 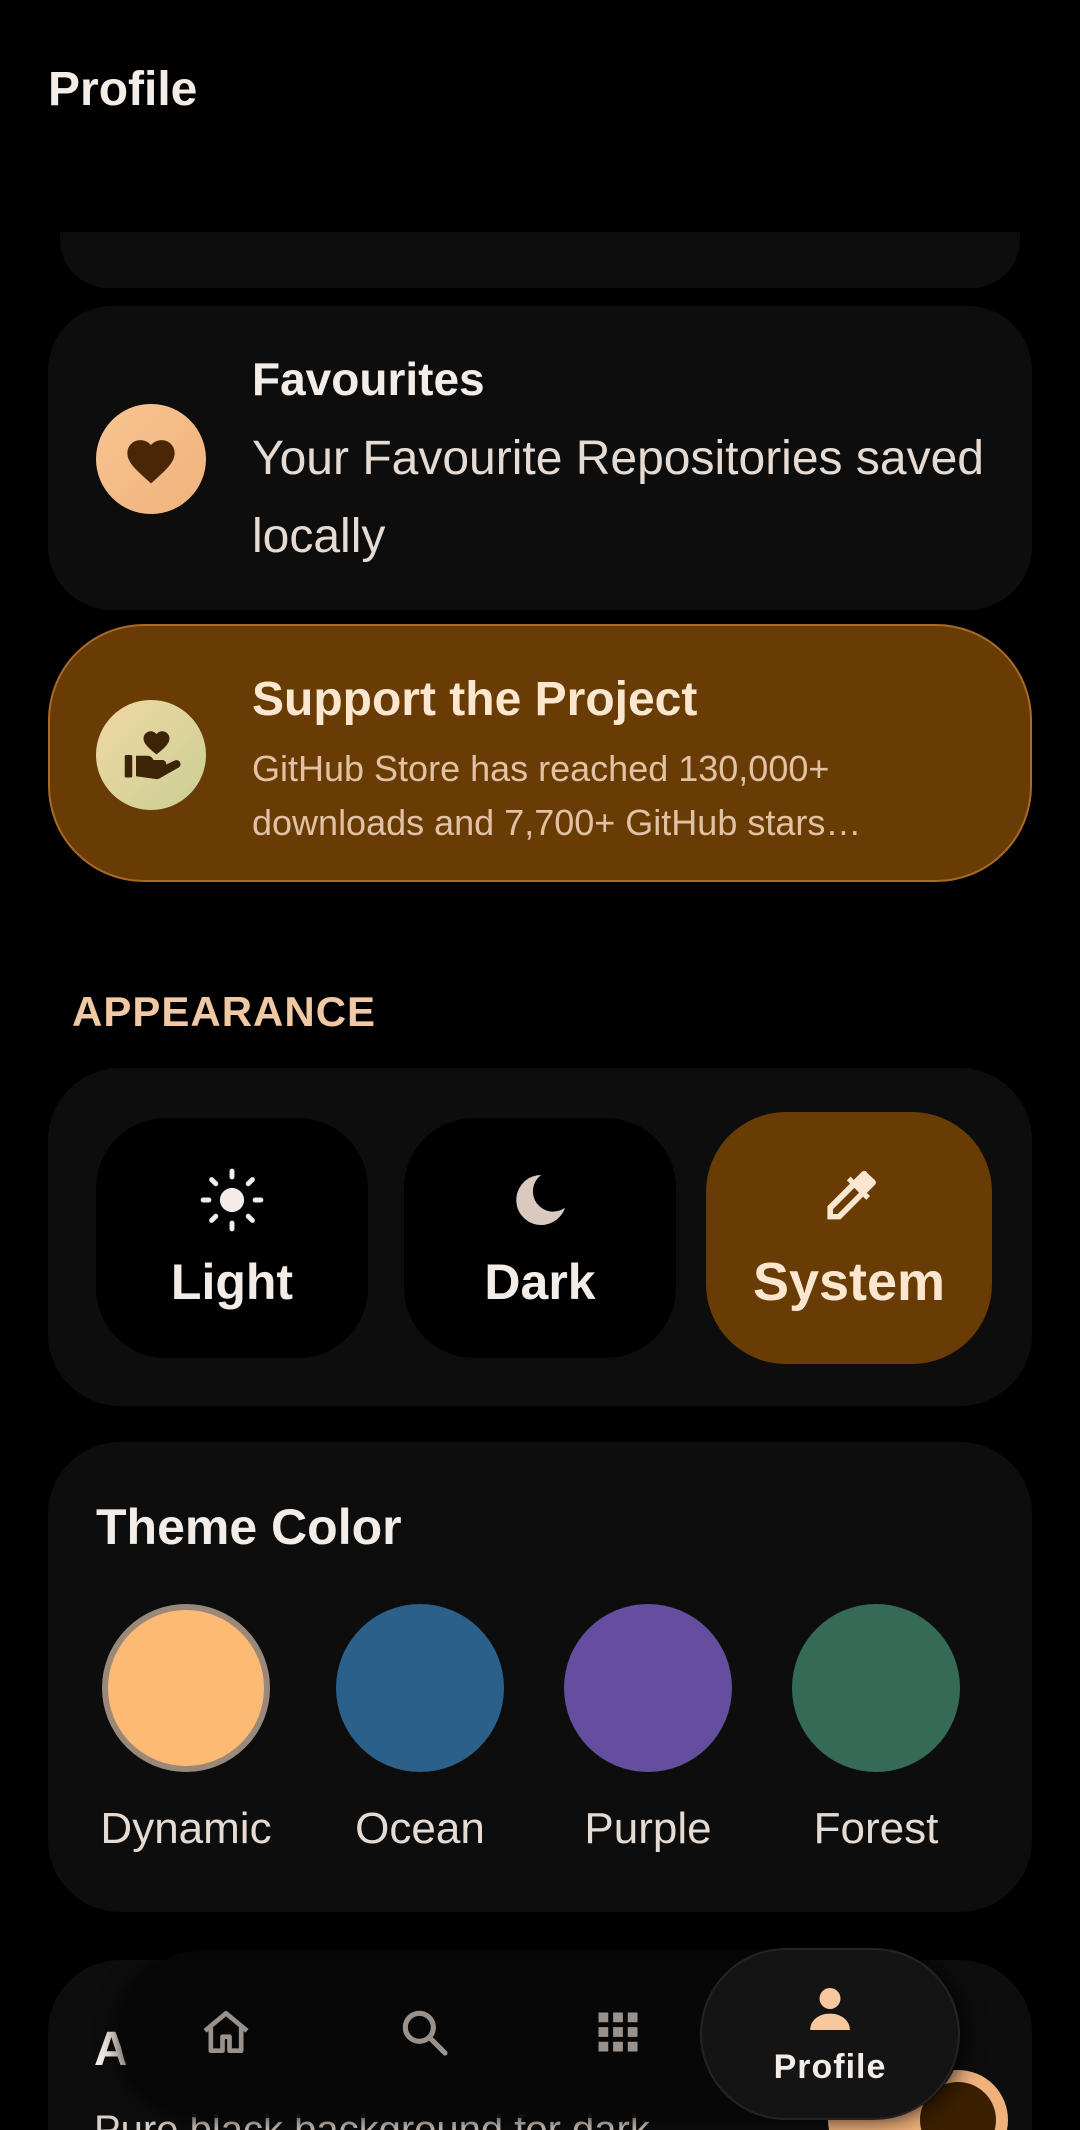 What do you see at coordinates (849, 1238) in the screenshot?
I see `mode-system-button: System` at bounding box center [849, 1238].